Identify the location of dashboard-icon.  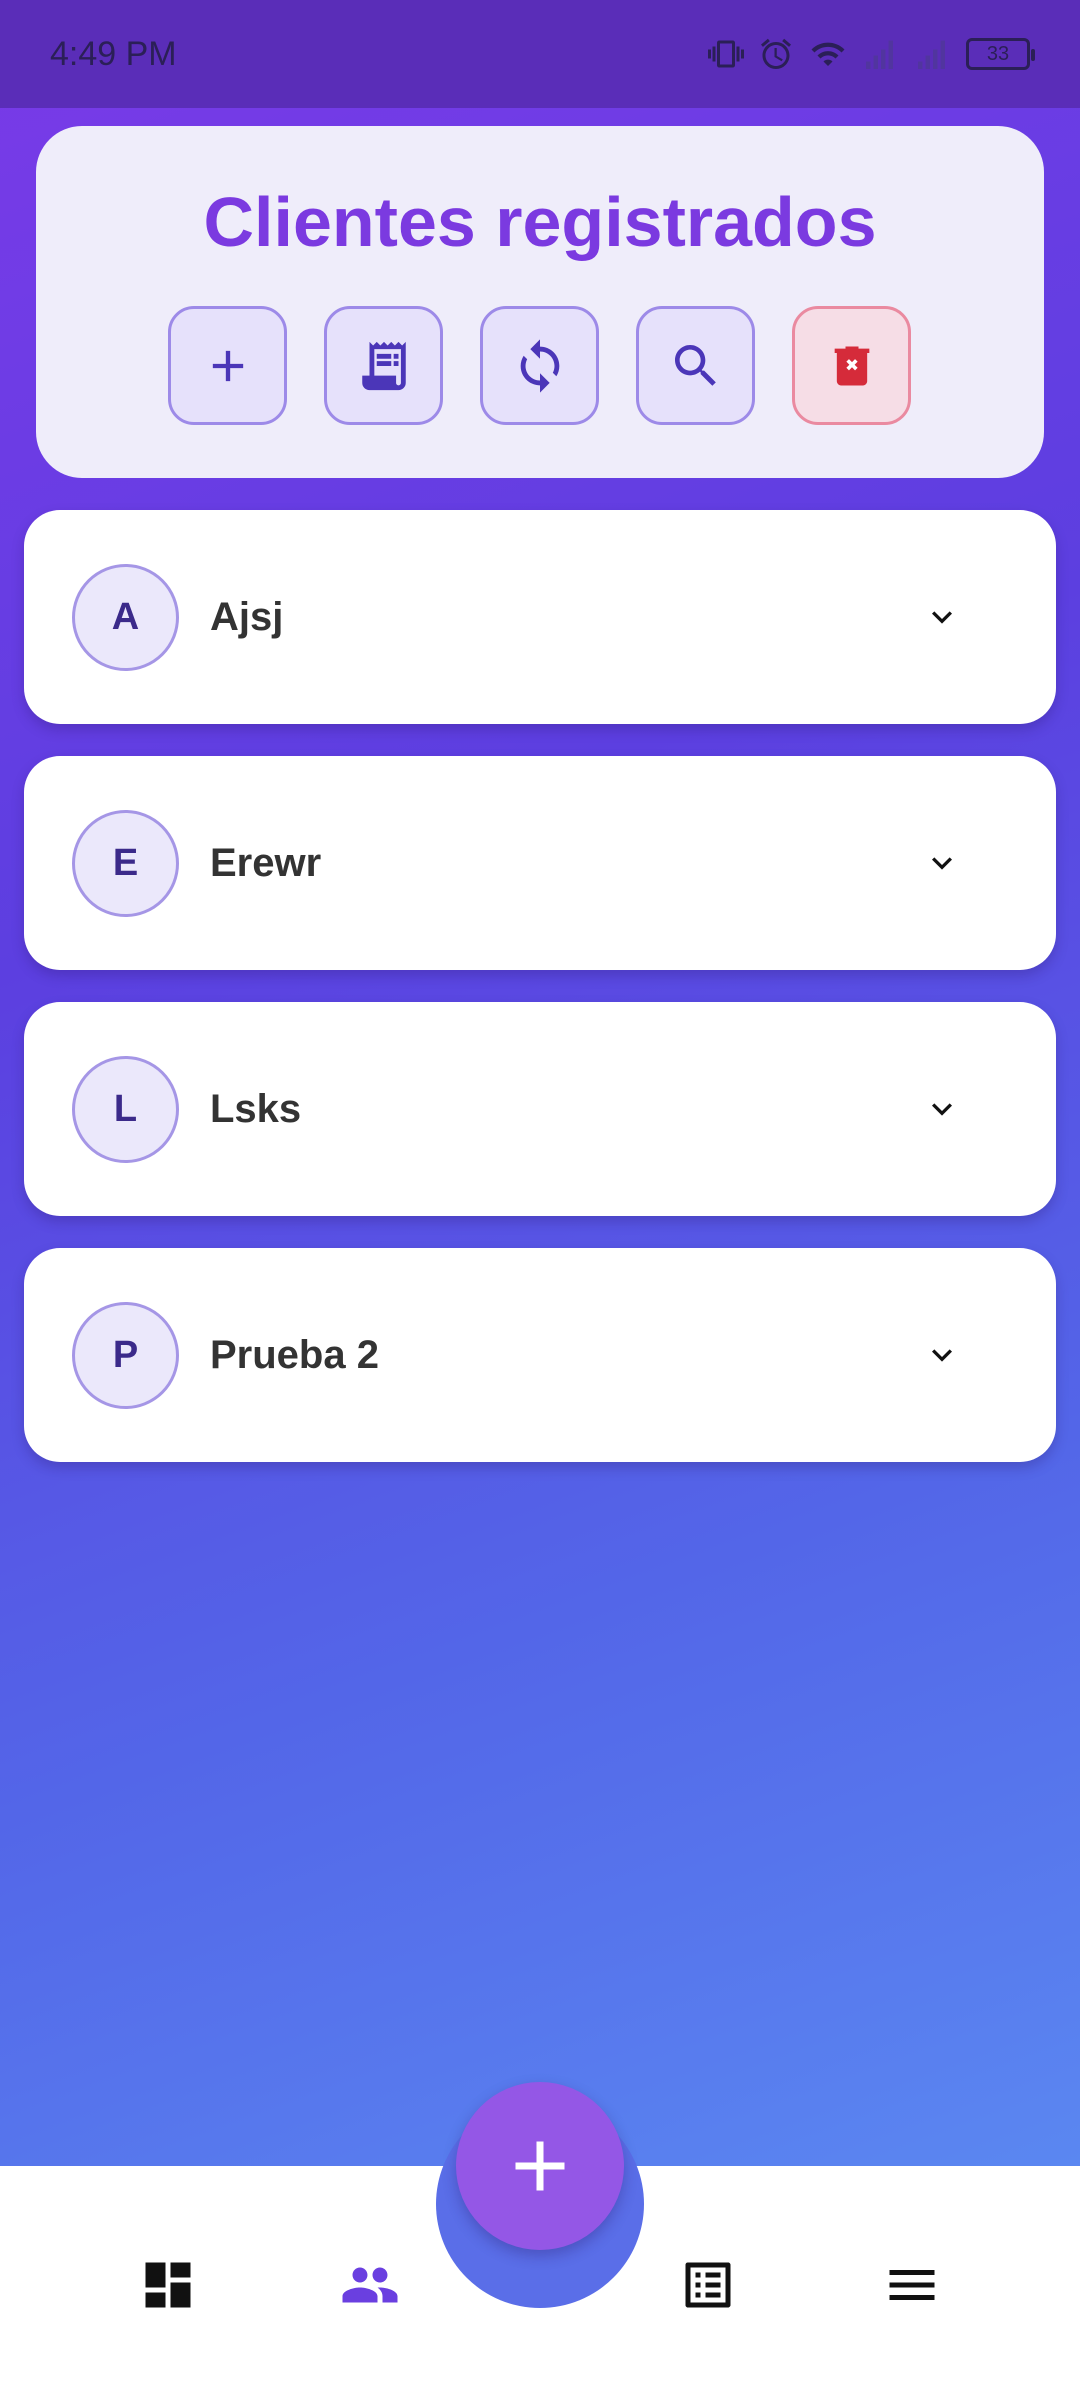
(168, 2285).